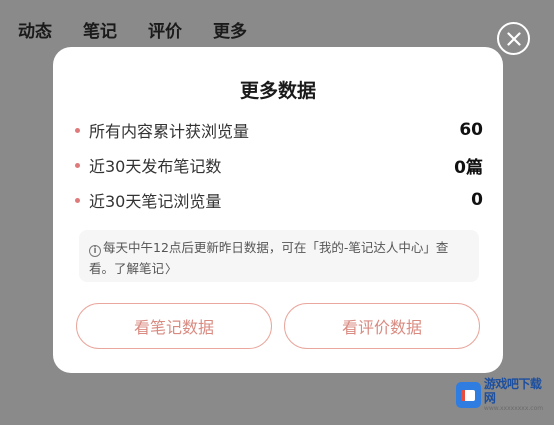 This screenshot has height=425, width=554. I want to click on view-review-data-button: 看评价数据, so click(382, 326).